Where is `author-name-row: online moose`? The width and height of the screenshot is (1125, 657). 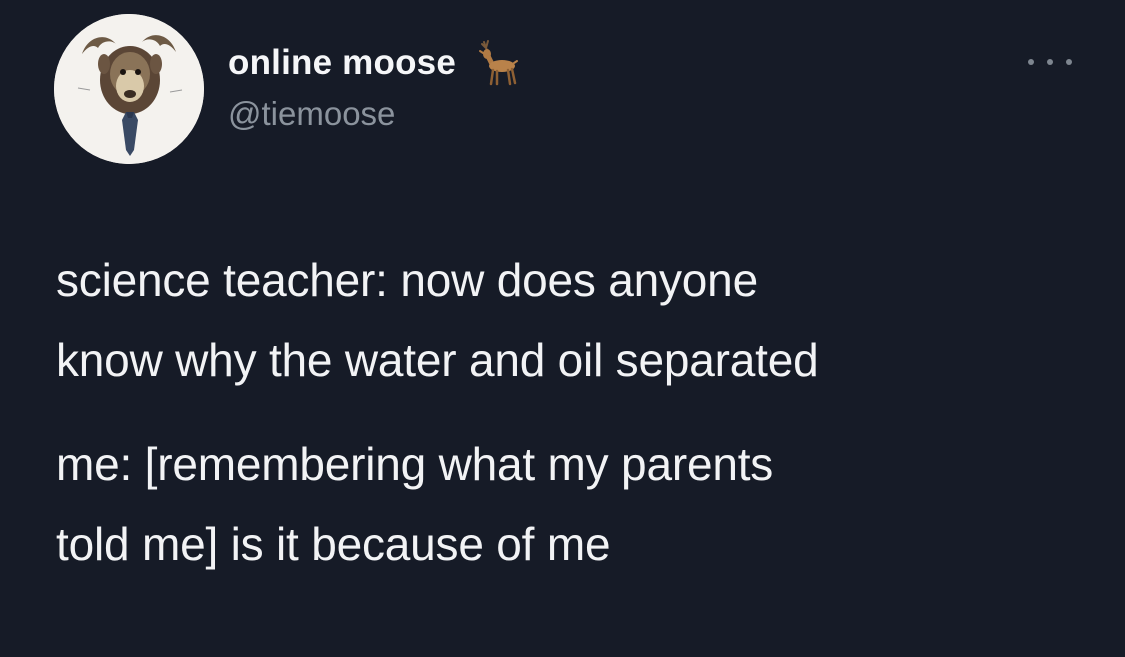 author-name-row: online moose is located at coordinates (374, 63).